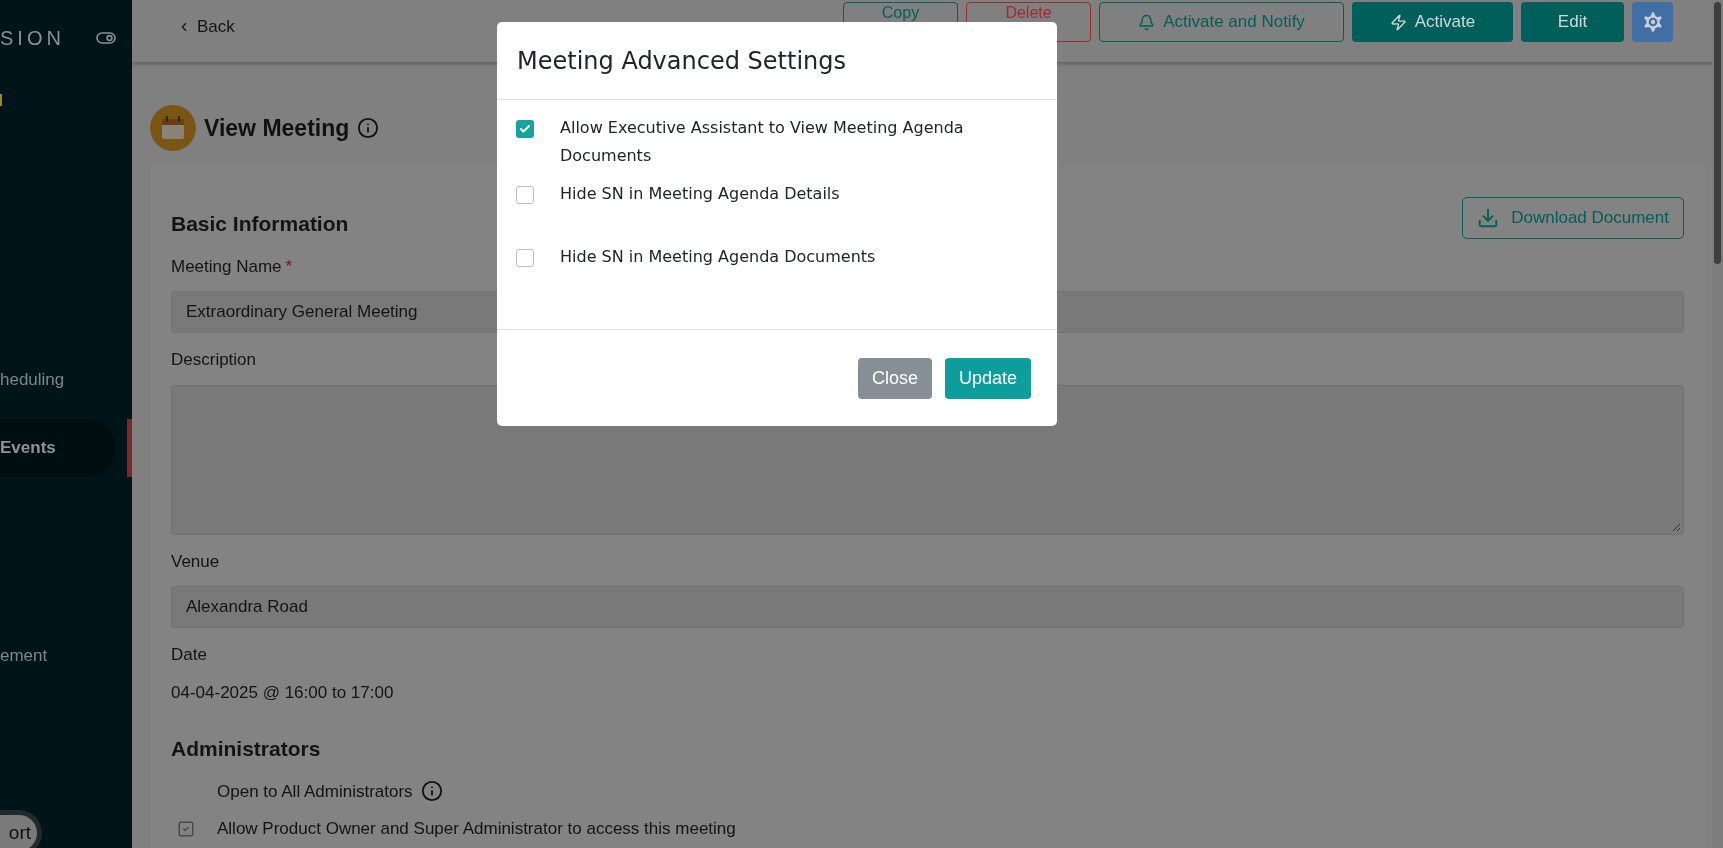 This screenshot has width=1723, height=848. Describe the element at coordinates (246, 749) in the screenshot. I see `section-heading: Administrators` at that location.